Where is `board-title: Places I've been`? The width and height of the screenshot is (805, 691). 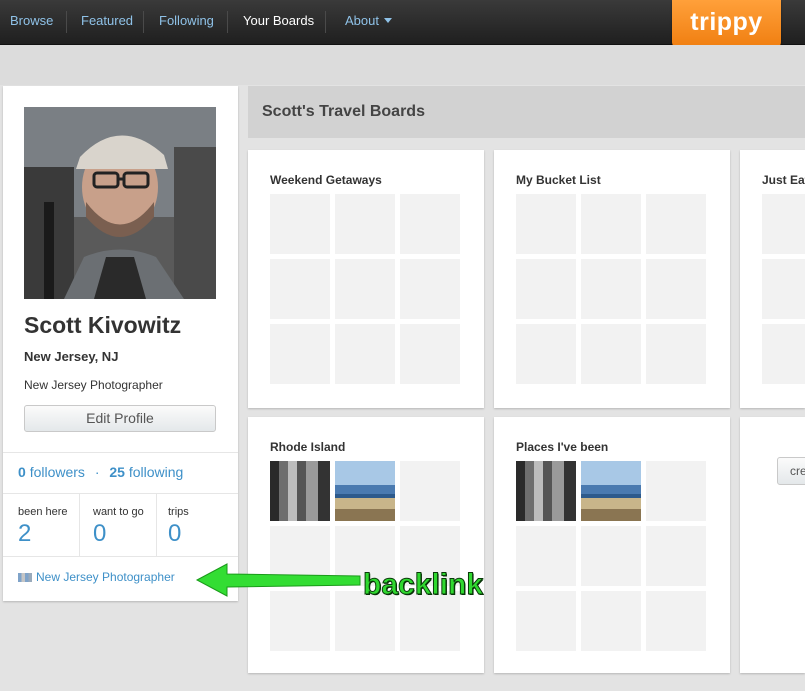
board-title: Places I've been is located at coordinates (562, 447).